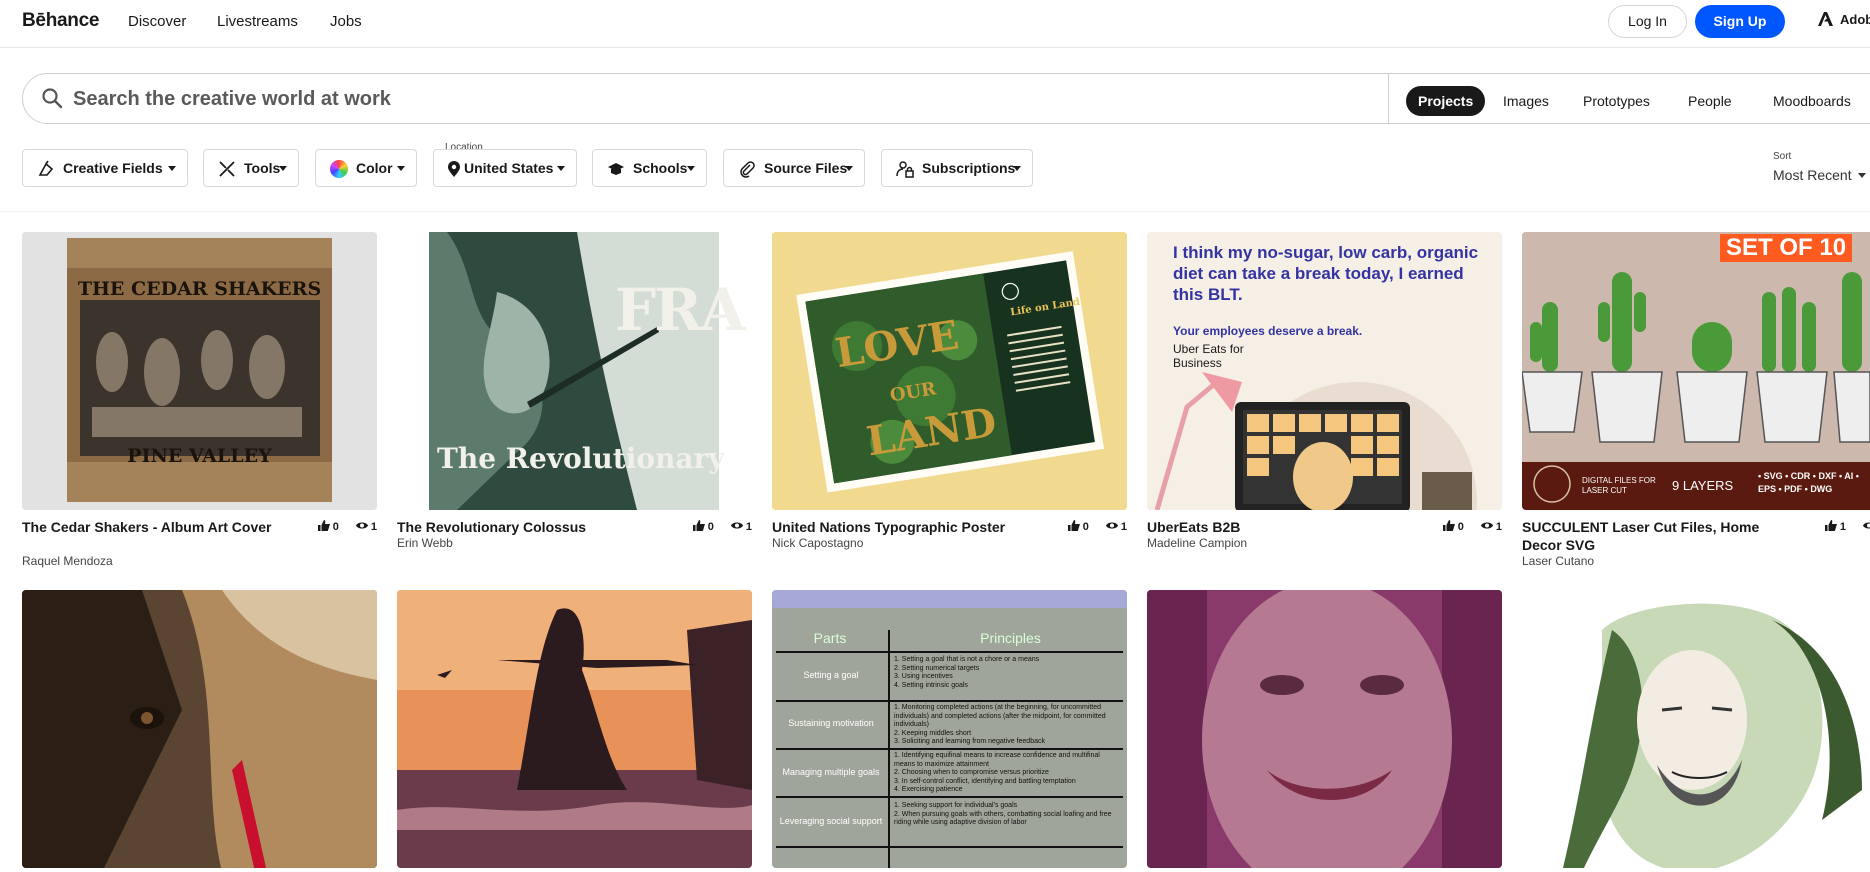 The image size is (1870, 872). Describe the element at coordinates (831, 772) in the screenshot. I see `table-part: Managing multiple goals` at that location.